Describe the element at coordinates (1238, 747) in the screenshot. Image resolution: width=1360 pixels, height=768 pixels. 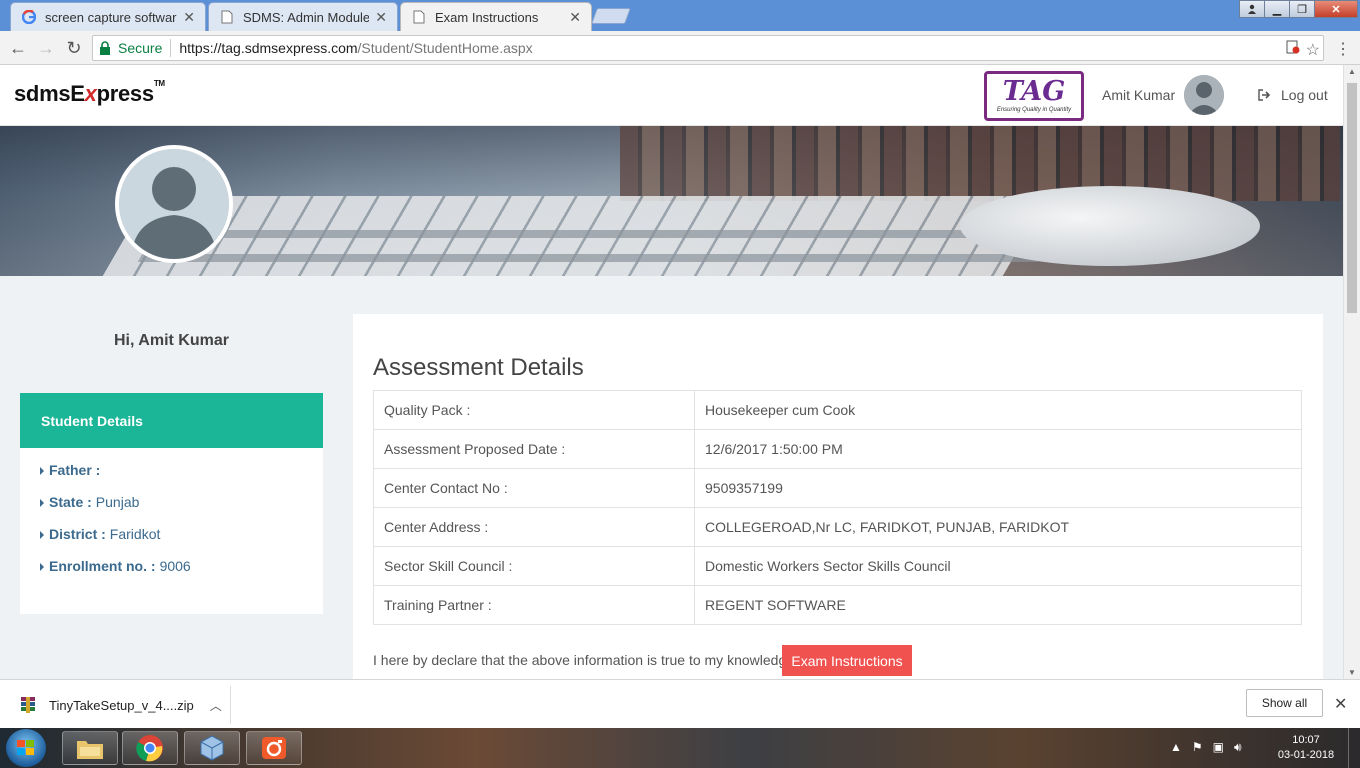
I see `volume-icon: 🔊︎` at that location.